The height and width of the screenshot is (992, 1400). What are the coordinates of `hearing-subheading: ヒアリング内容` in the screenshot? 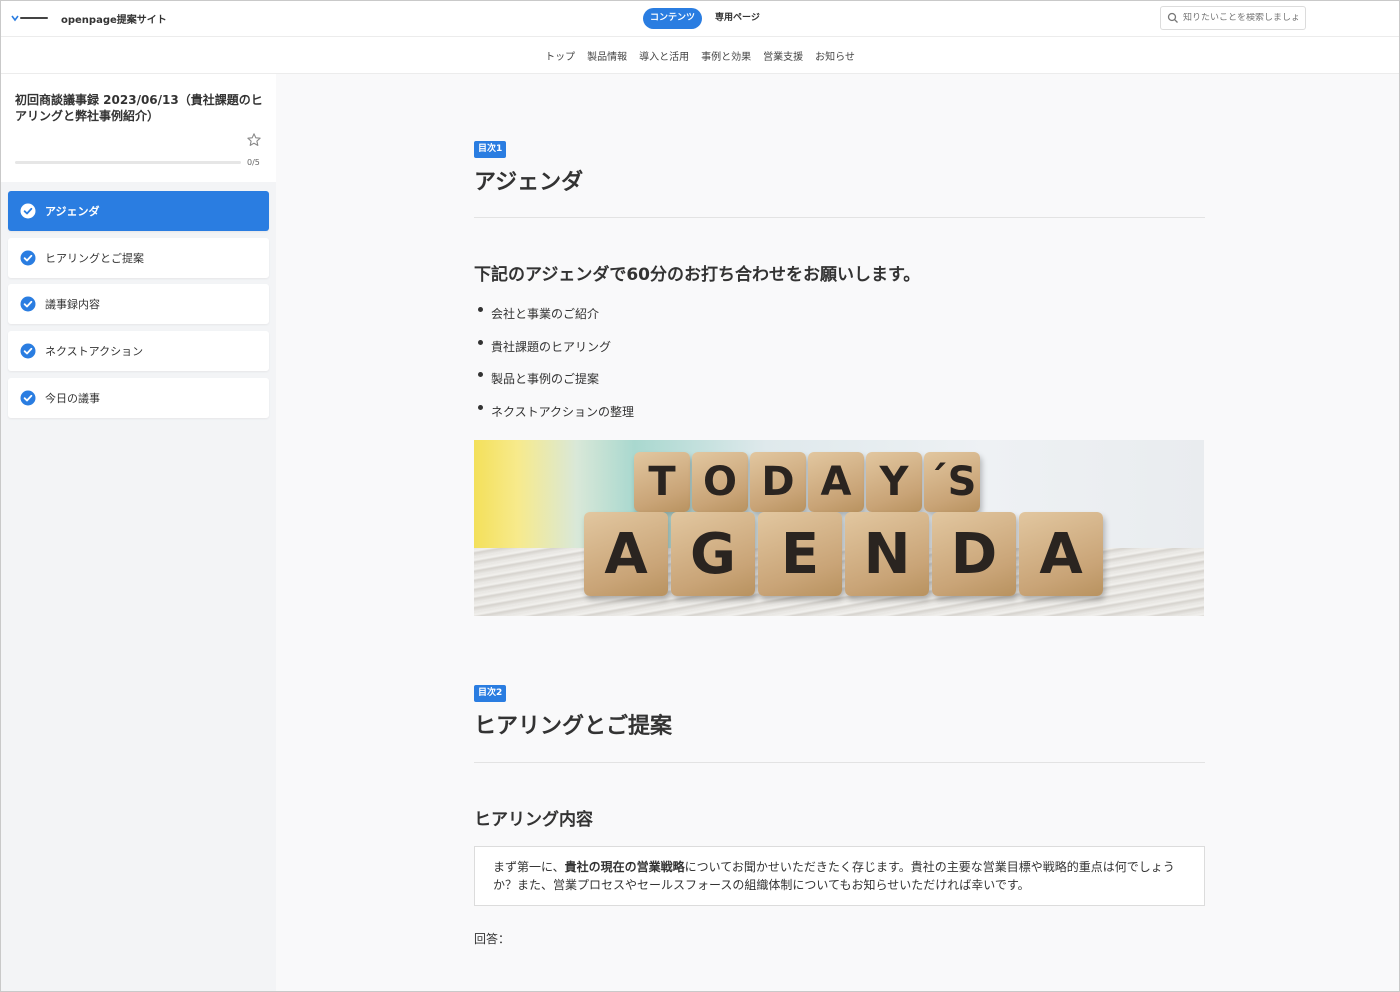 It's located at (533, 820).